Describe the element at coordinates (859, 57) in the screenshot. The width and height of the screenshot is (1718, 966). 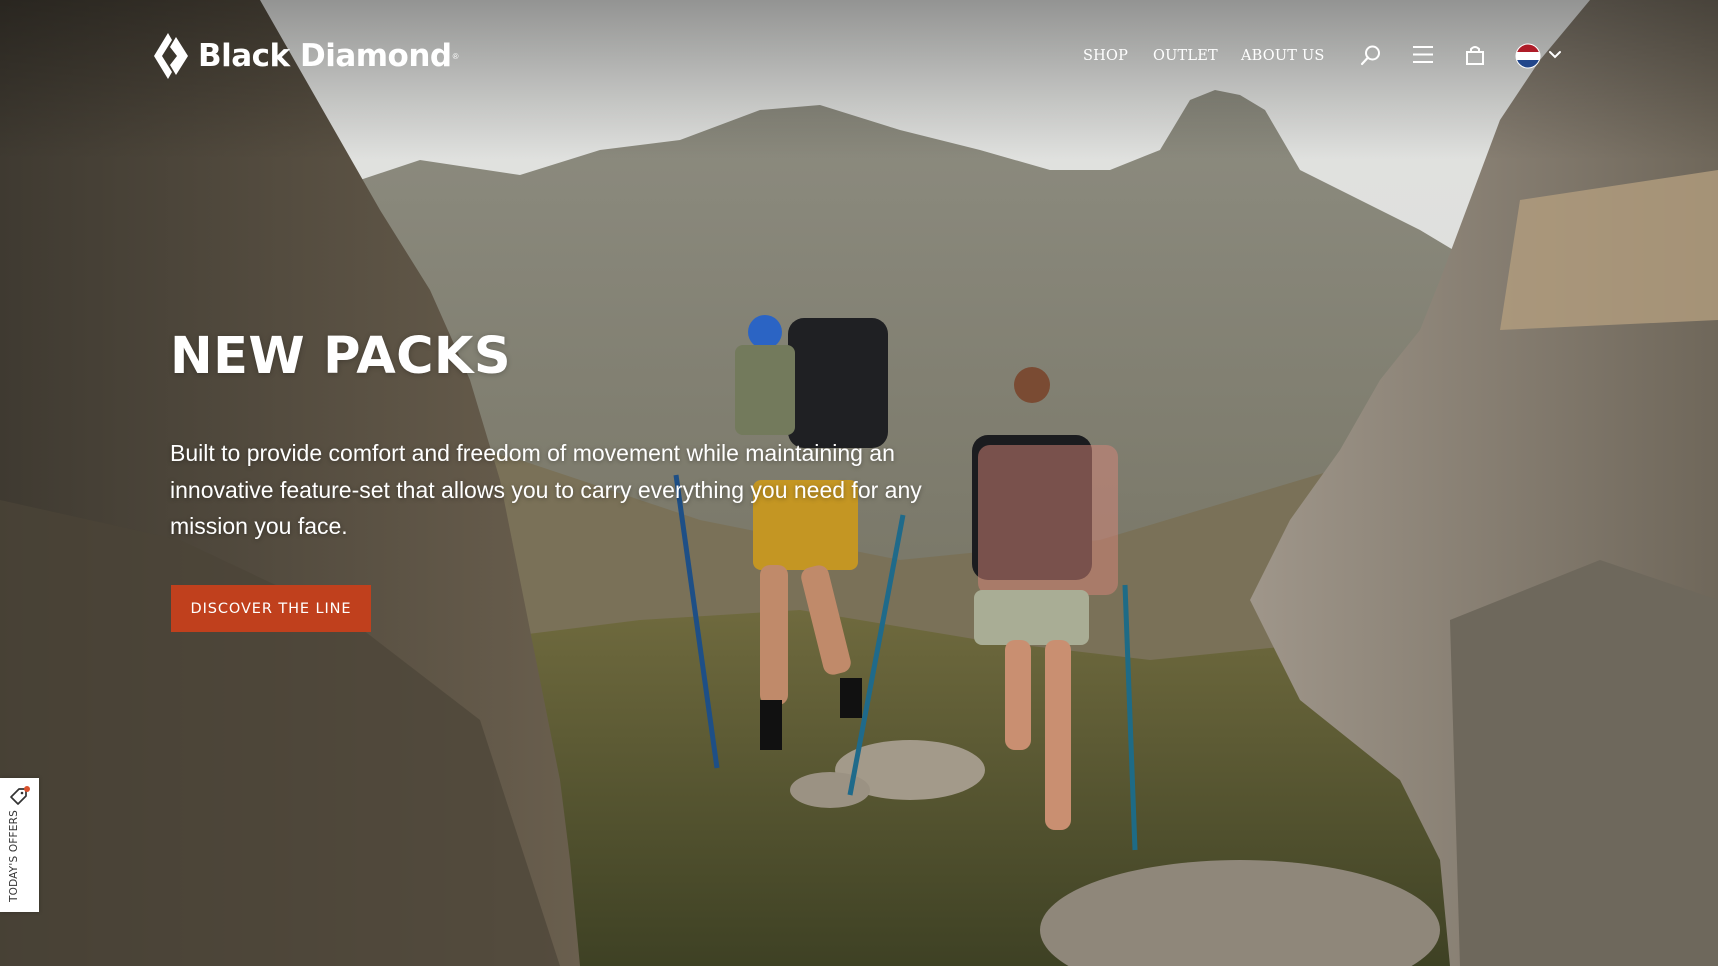
I see `site-header: Black Diamond ® SHOP OUTLET ABOUT US` at that location.